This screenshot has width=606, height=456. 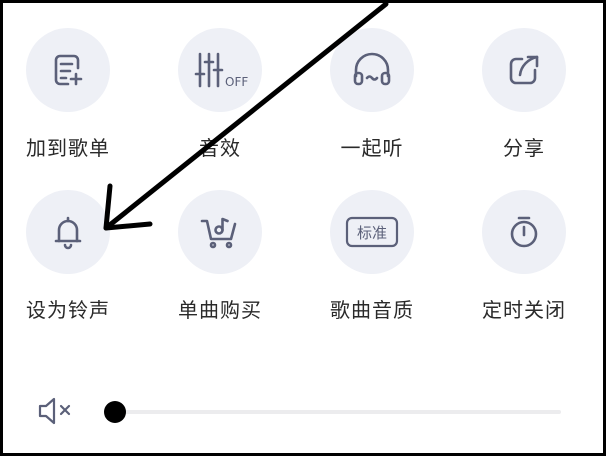 What do you see at coordinates (220, 148) in the screenshot?
I see `action-label: 音效` at bounding box center [220, 148].